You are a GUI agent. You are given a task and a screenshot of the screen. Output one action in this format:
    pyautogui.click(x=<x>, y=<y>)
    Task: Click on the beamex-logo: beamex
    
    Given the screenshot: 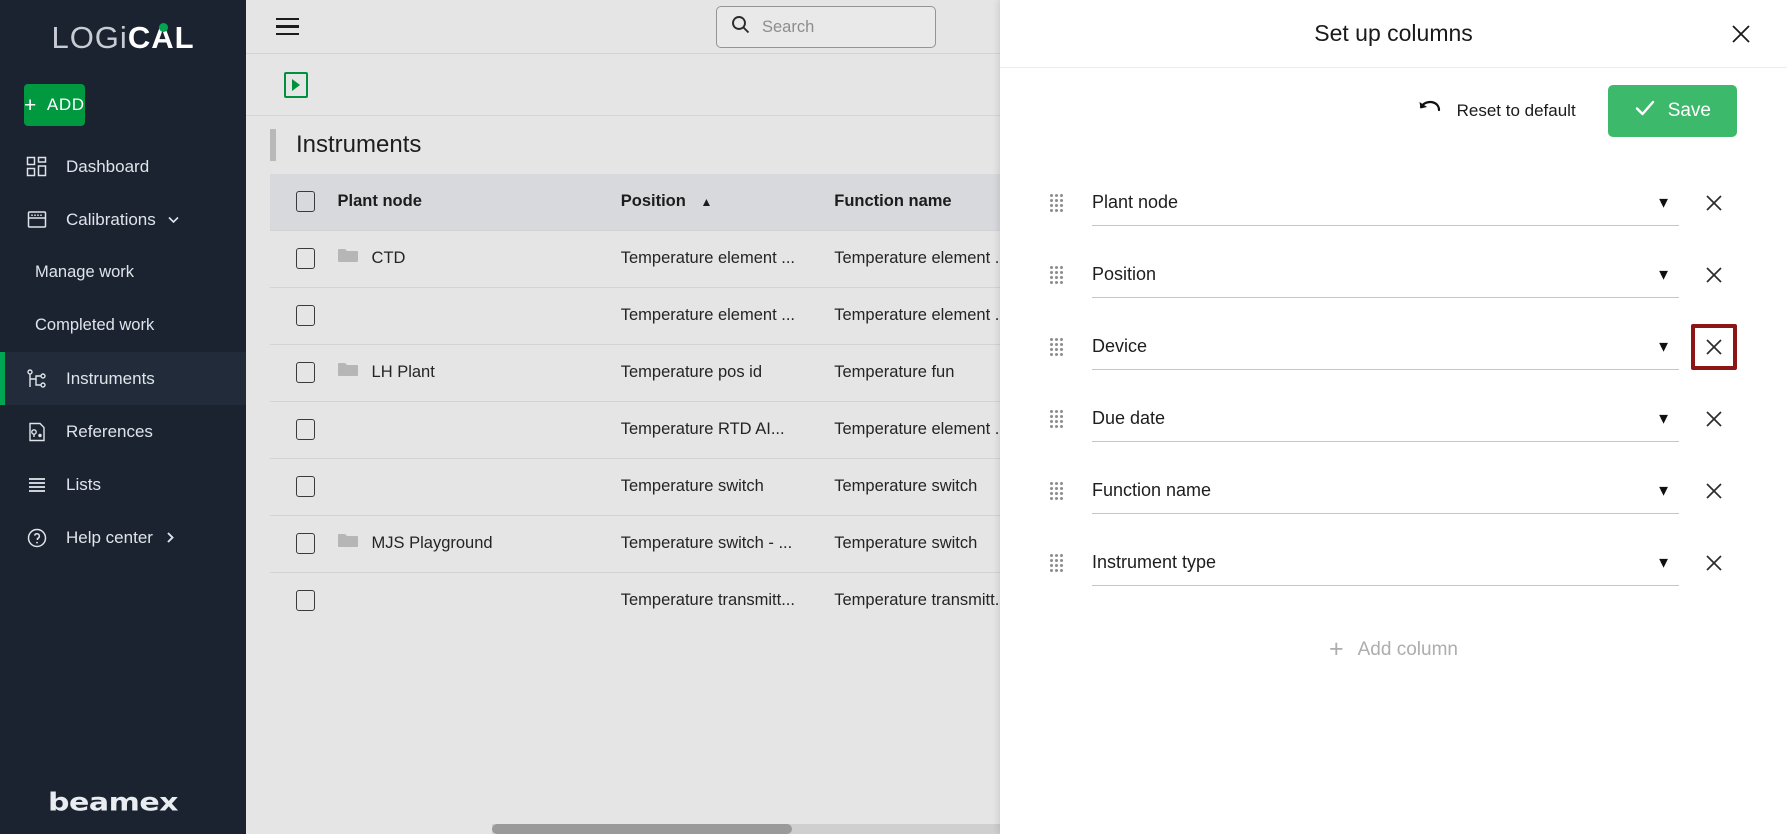 What is the action you would take?
    pyautogui.click(x=113, y=802)
    